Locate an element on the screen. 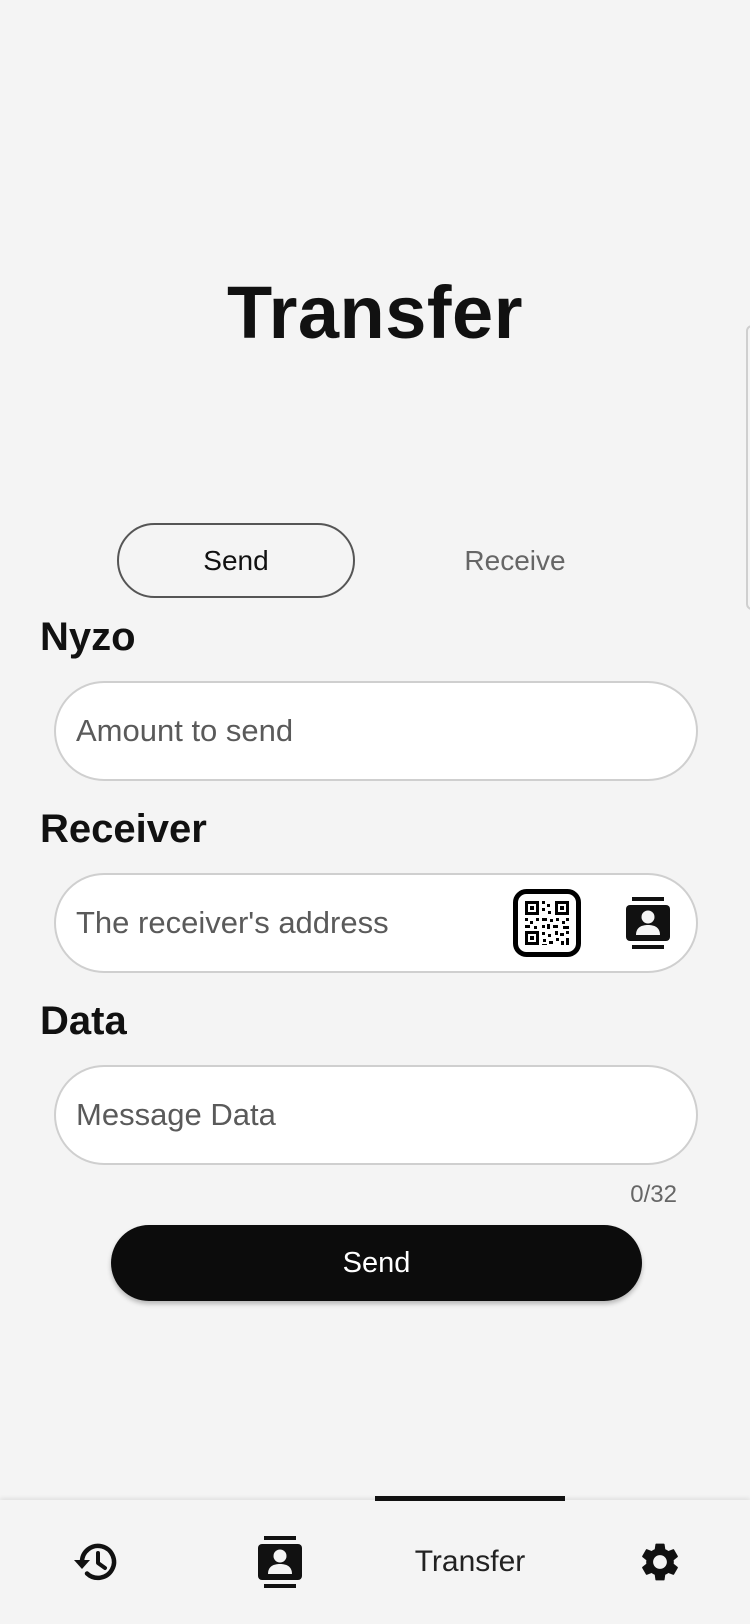  qr-code-icon is located at coordinates (547, 923).